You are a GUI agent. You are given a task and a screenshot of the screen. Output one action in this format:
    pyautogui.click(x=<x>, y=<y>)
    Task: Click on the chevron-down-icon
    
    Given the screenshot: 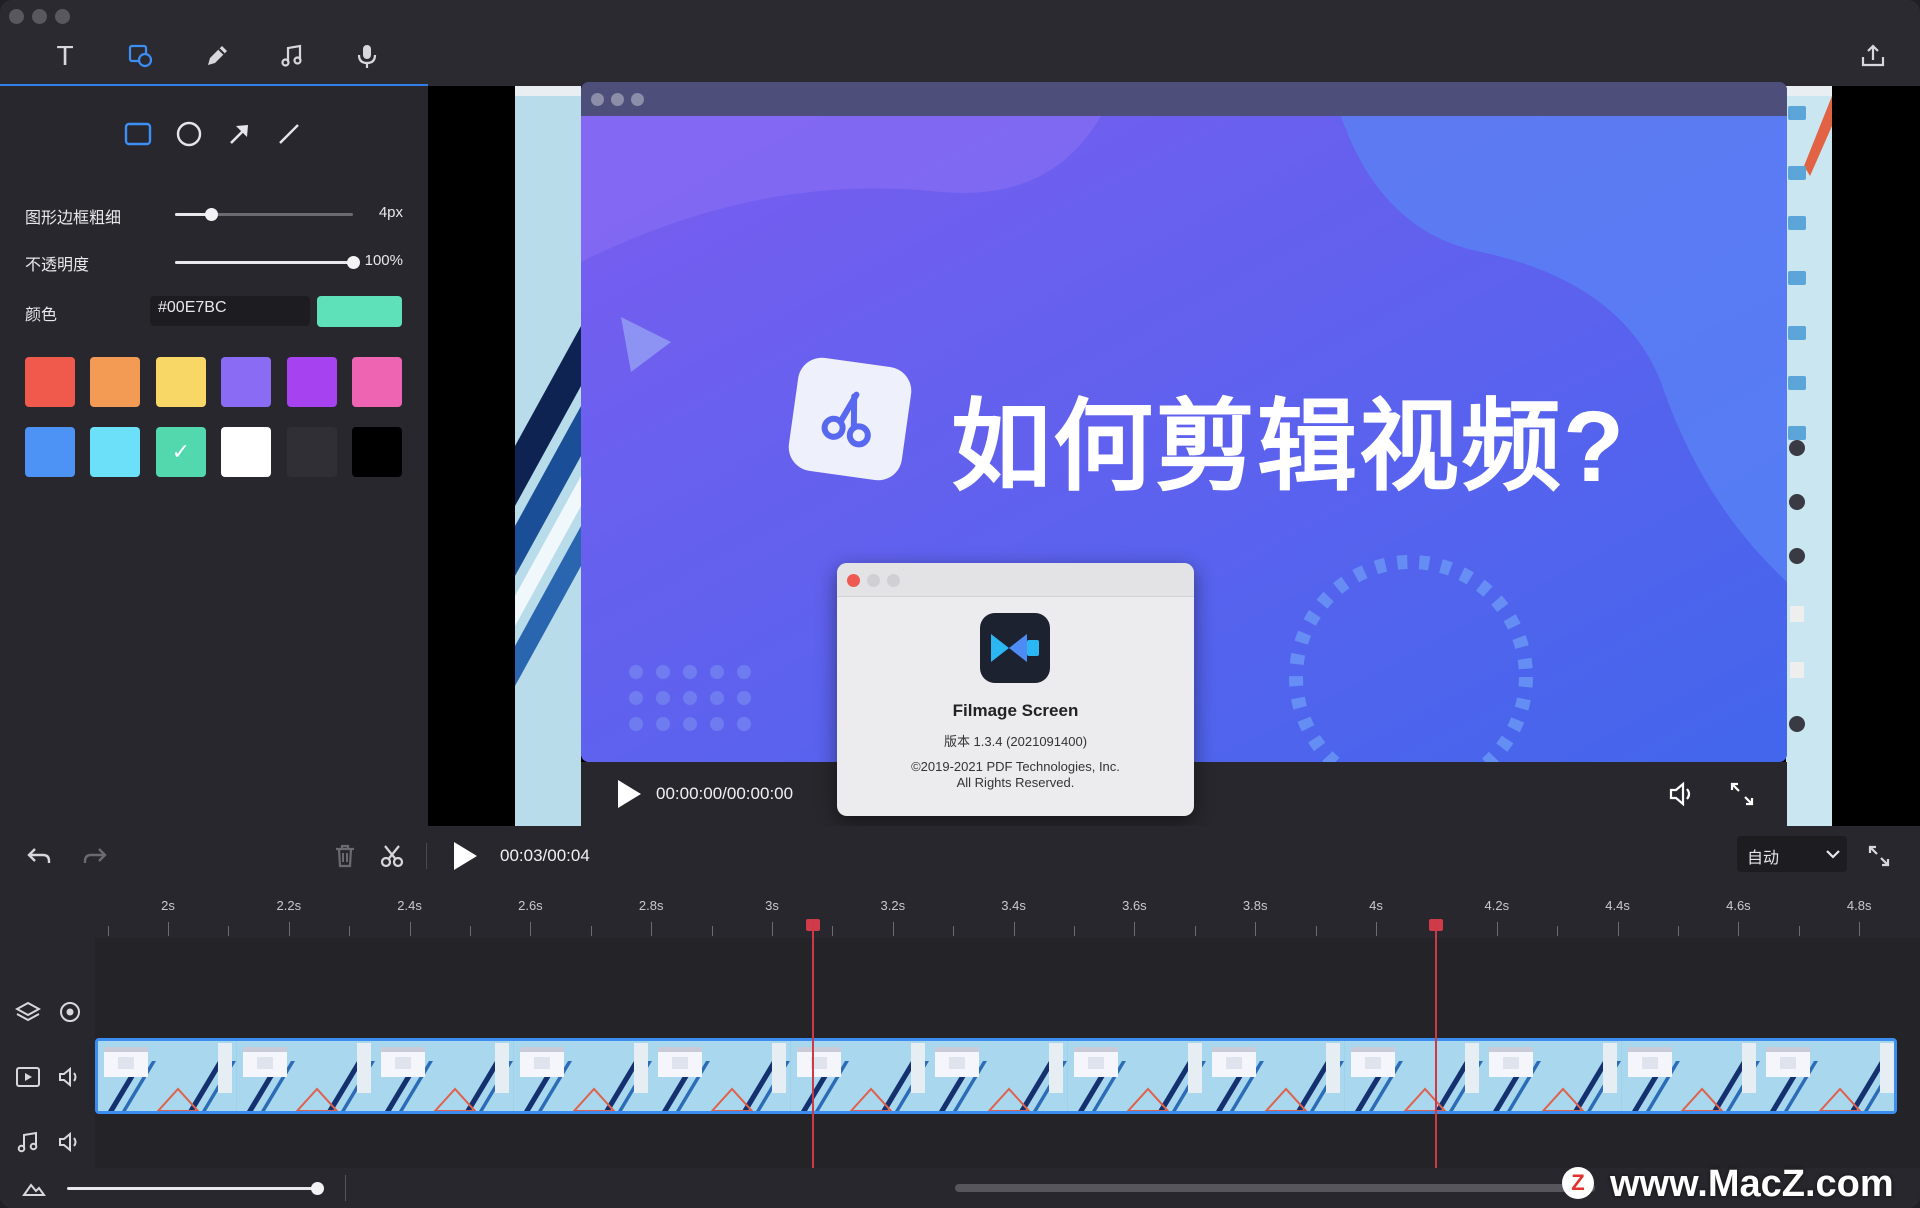 What is the action you would take?
    pyautogui.click(x=1833, y=854)
    